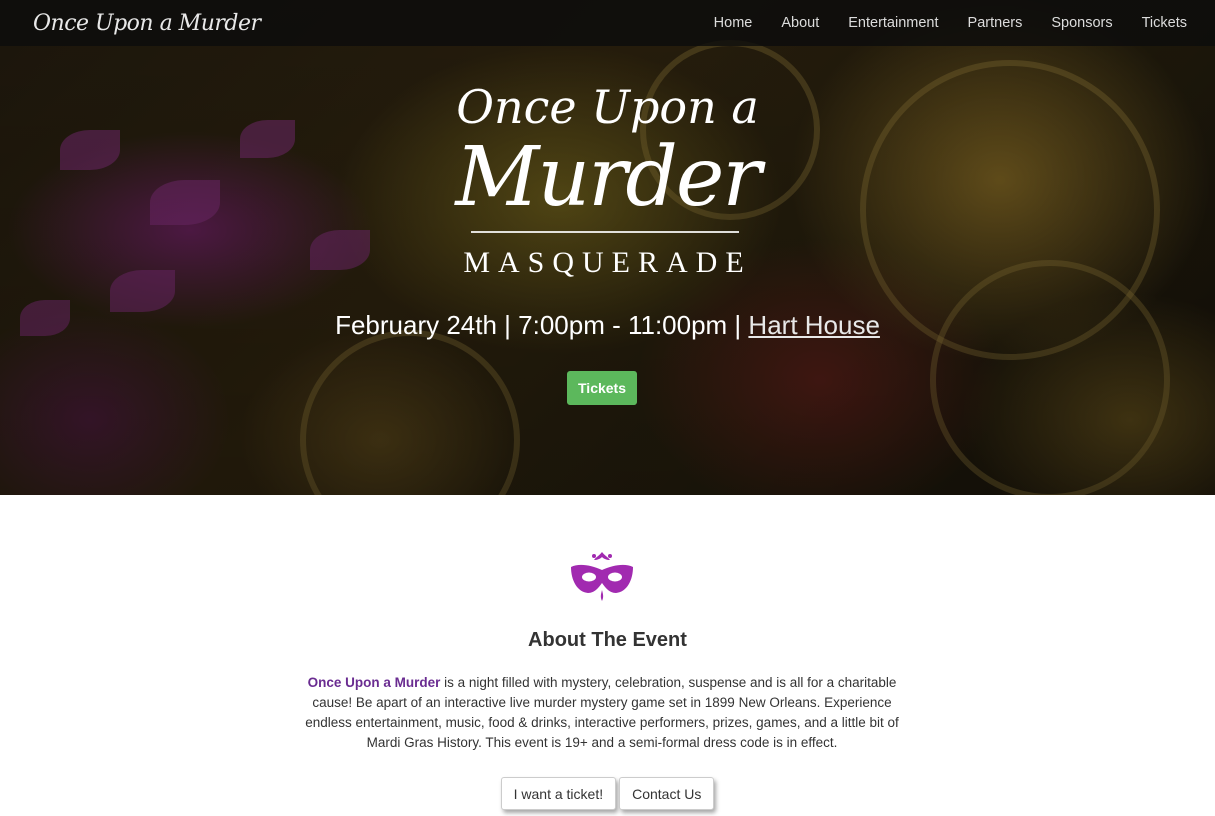 The width and height of the screenshot is (1215, 816). I want to click on masquerade-mask-icon, so click(602, 576).